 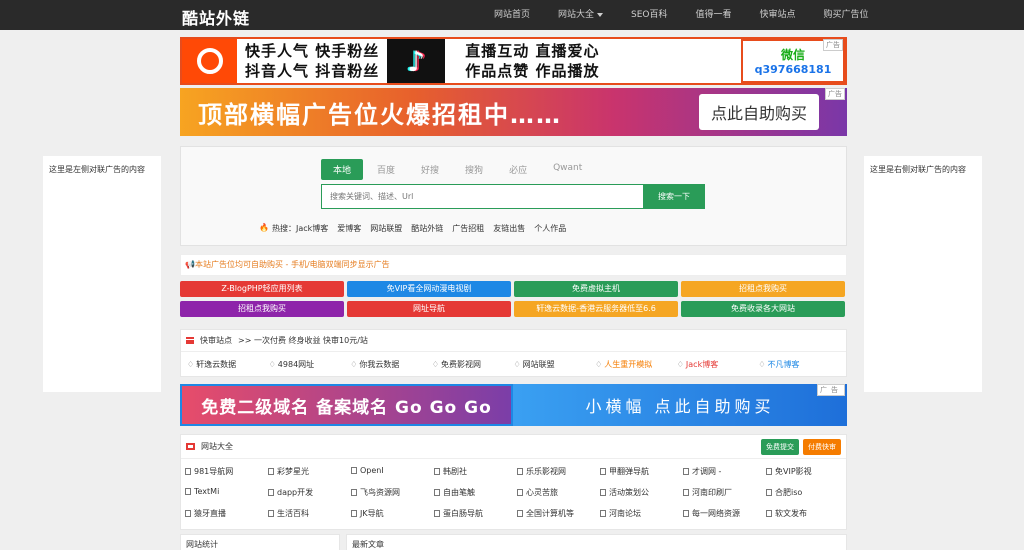 I want to click on ad-banner-top: 广告 顶部横幅广告位火爆招租中…… 点此自助购买, so click(x=513, y=112).